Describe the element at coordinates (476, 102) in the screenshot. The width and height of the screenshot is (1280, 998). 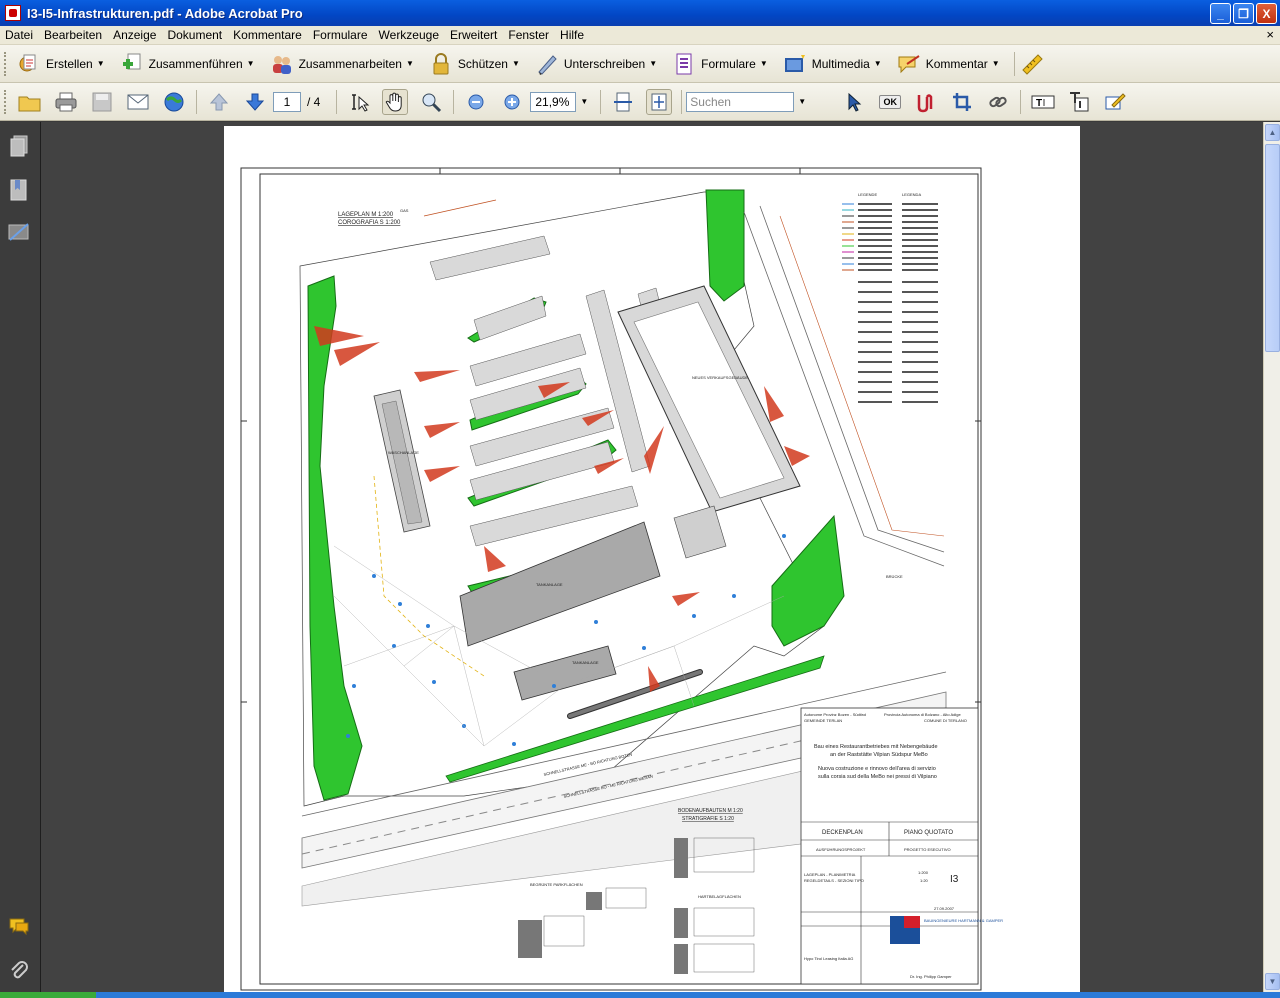
I see `zoom-out-icon` at that location.